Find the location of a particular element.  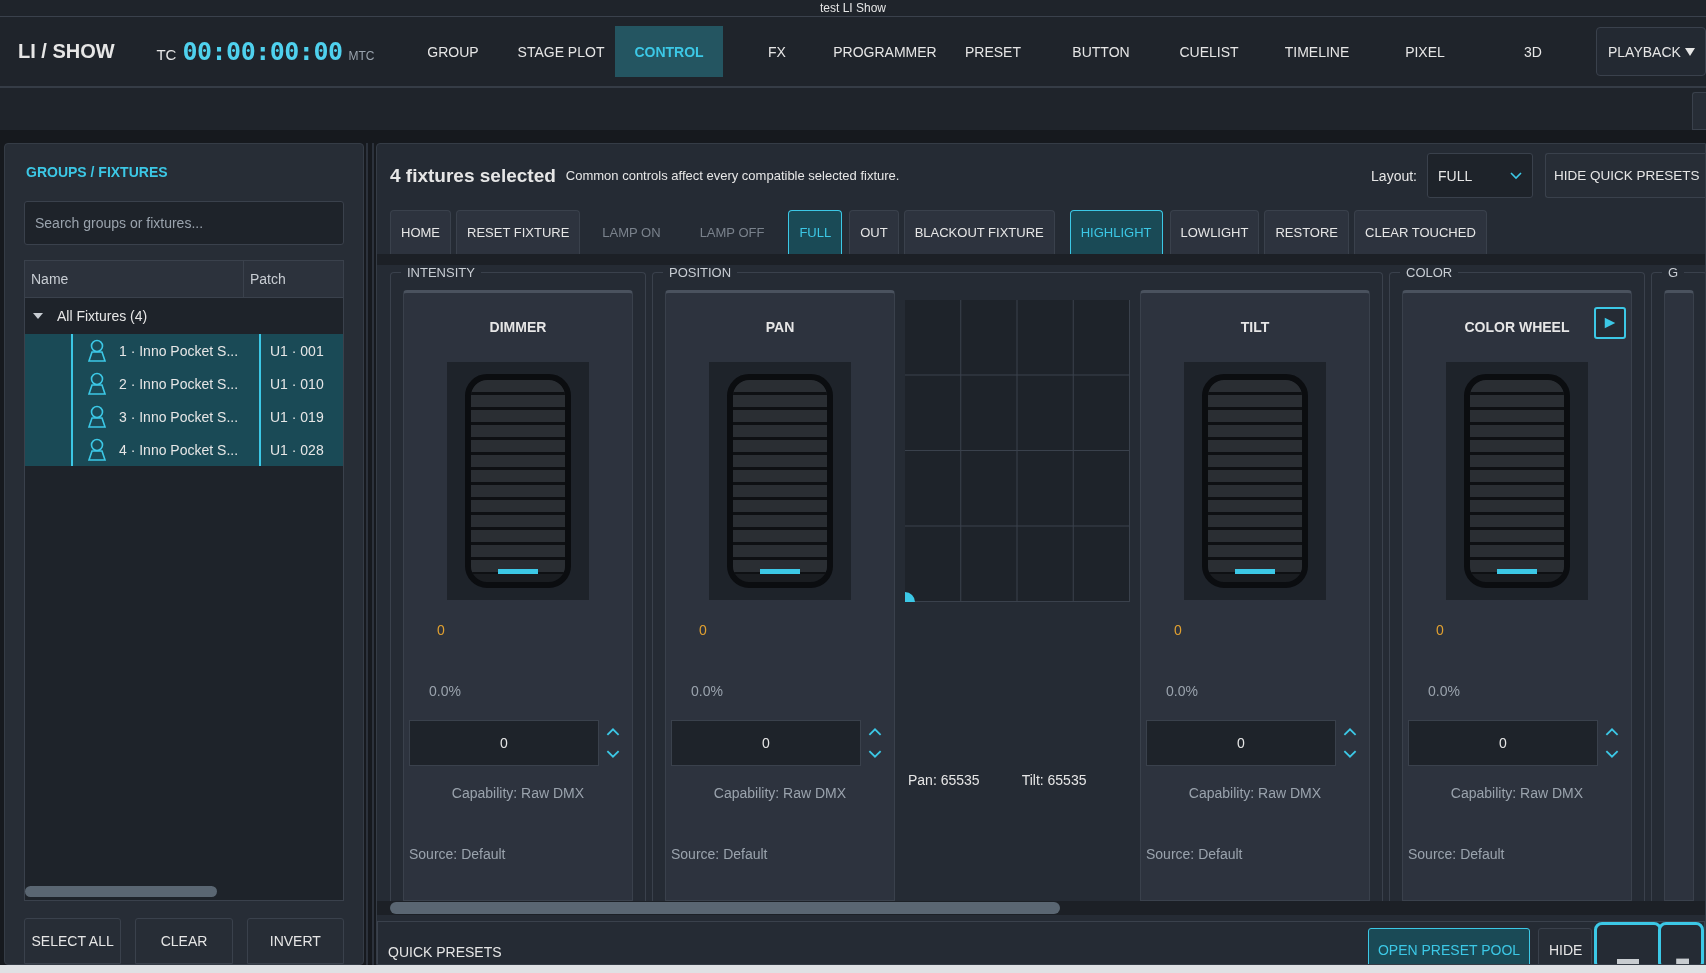

fixture-row: 2 · Inno Pocket S... U1 · 010 is located at coordinates (184, 384).